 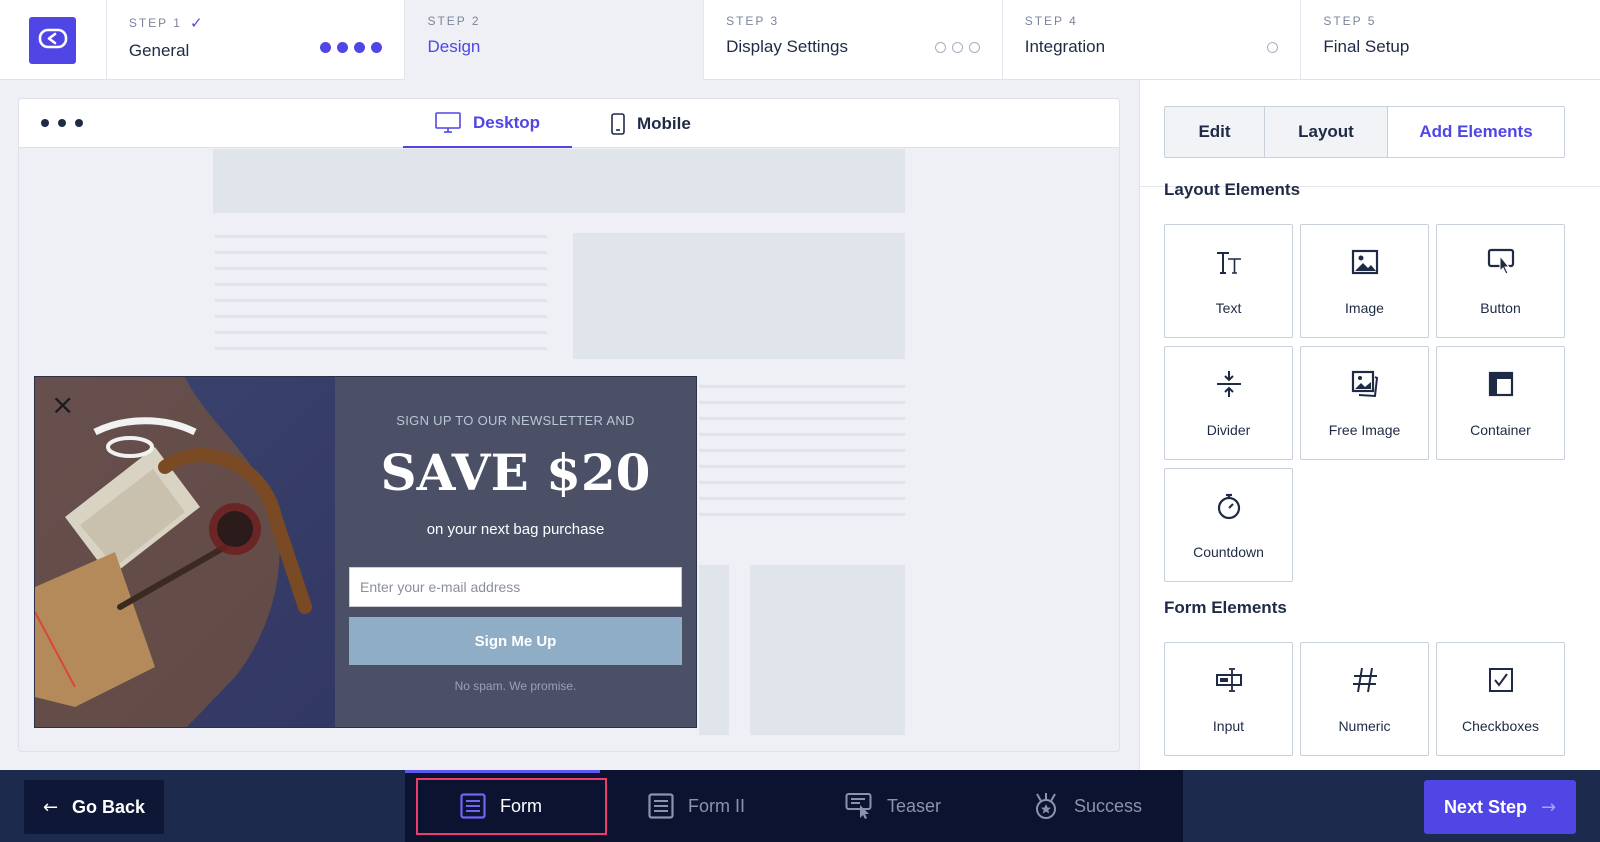 What do you see at coordinates (1228, 525) in the screenshot?
I see `element-countdown: Countdown` at bounding box center [1228, 525].